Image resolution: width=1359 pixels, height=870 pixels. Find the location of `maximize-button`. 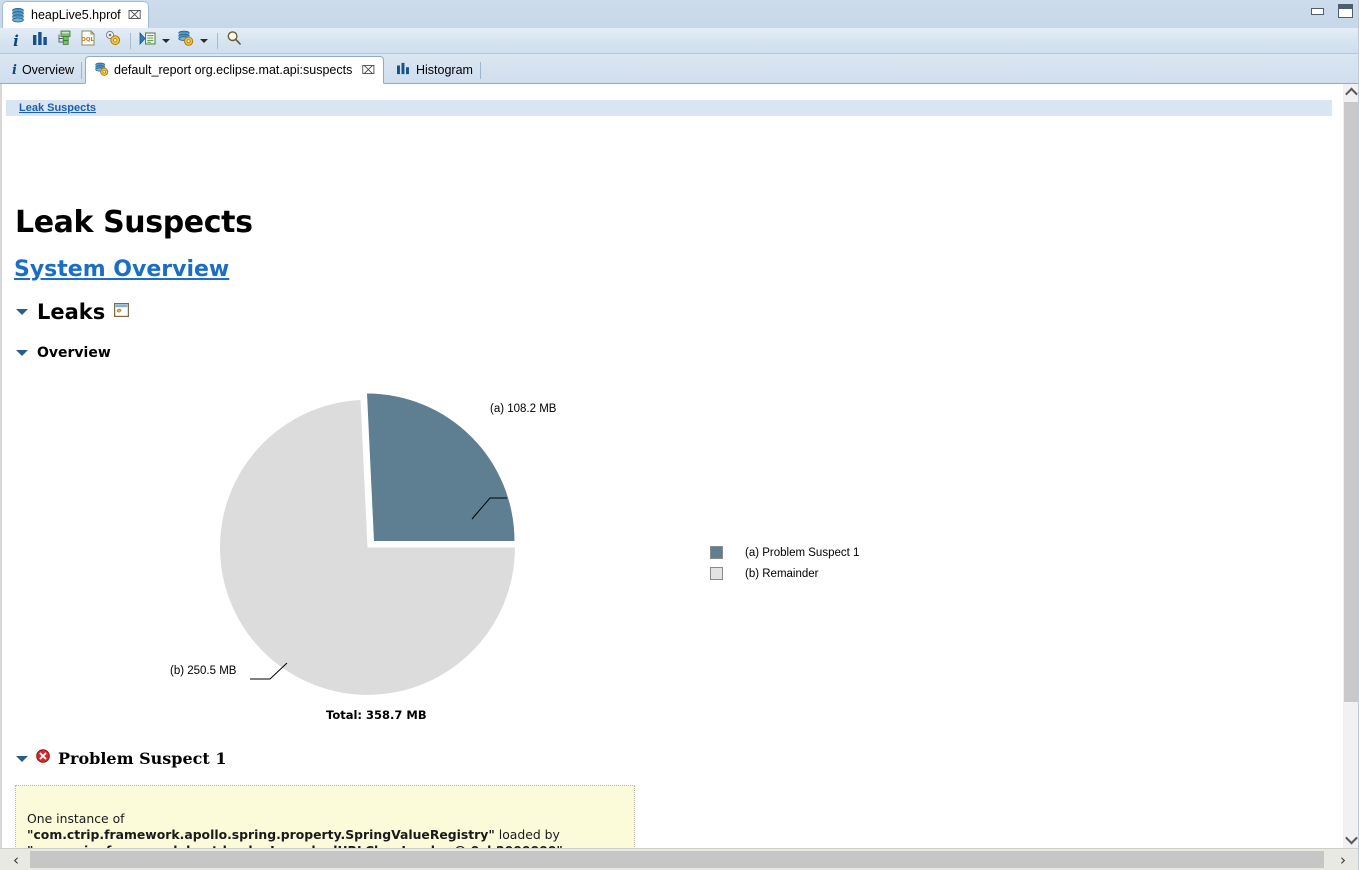

maximize-button is located at coordinates (1345, 11).